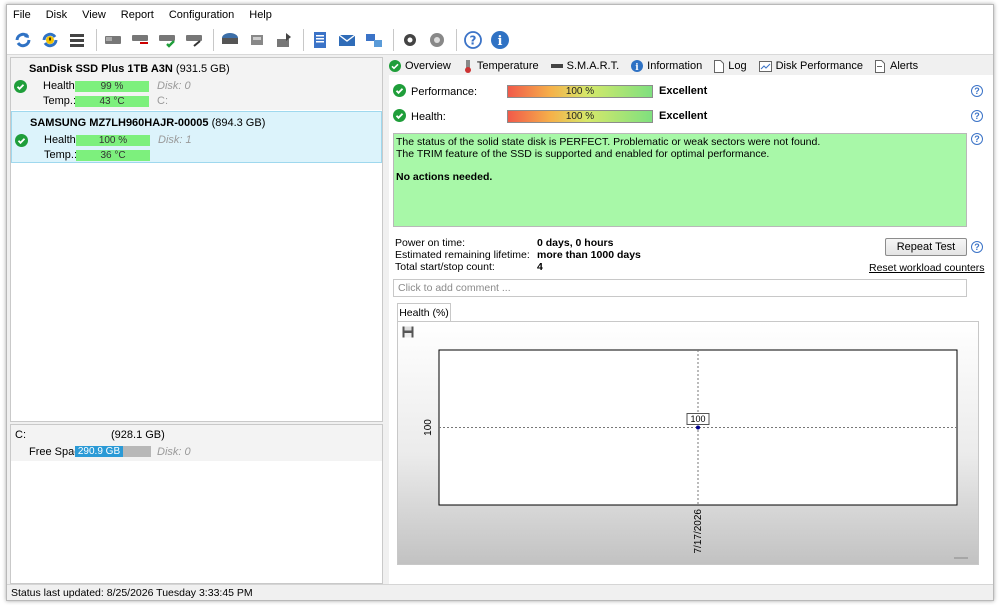 The width and height of the screenshot is (1000, 605). What do you see at coordinates (424, 312) in the screenshot?
I see `tab-health-chart: Health (%)` at bounding box center [424, 312].